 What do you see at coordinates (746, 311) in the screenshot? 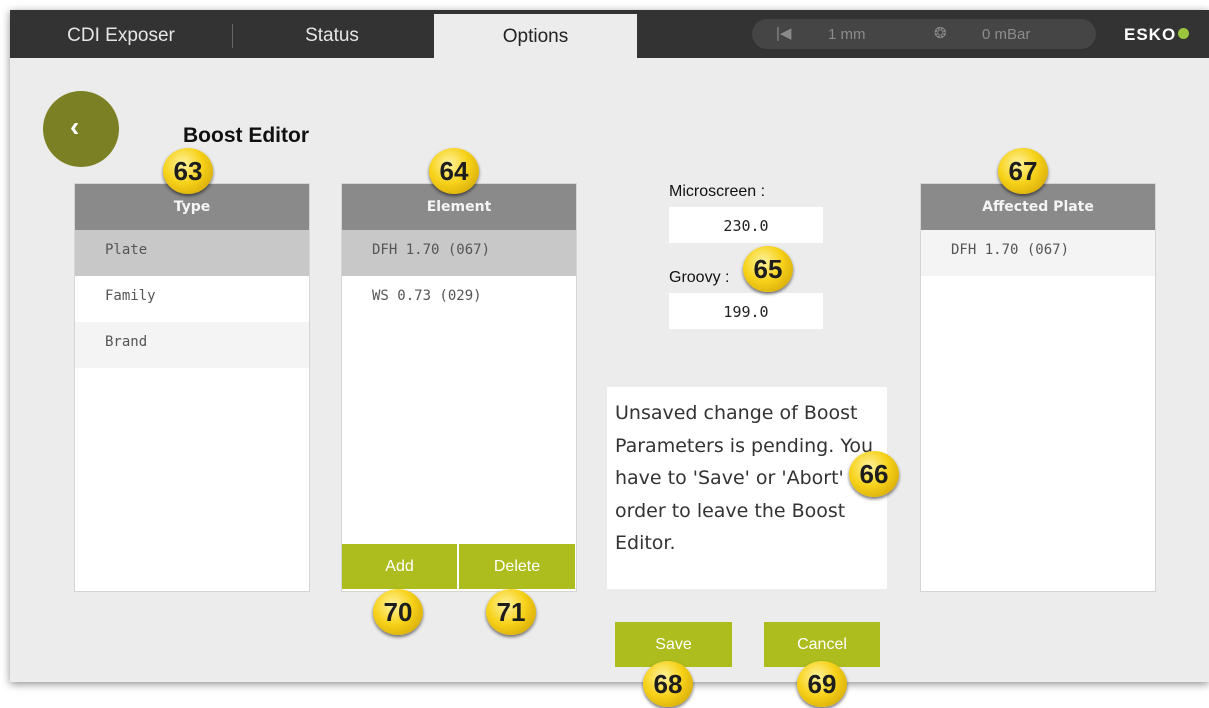
I see `groovy-field: 199.0` at bounding box center [746, 311].